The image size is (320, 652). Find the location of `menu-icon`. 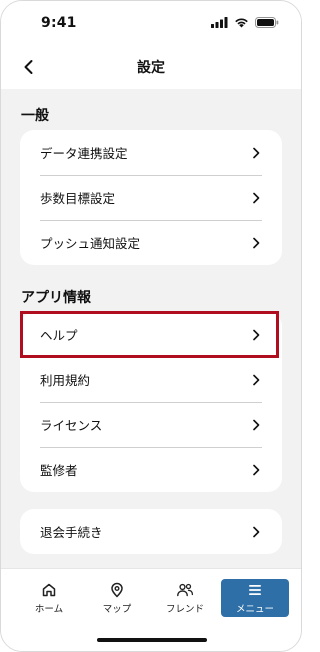

menu-icon is located at coordinates (255, 590).